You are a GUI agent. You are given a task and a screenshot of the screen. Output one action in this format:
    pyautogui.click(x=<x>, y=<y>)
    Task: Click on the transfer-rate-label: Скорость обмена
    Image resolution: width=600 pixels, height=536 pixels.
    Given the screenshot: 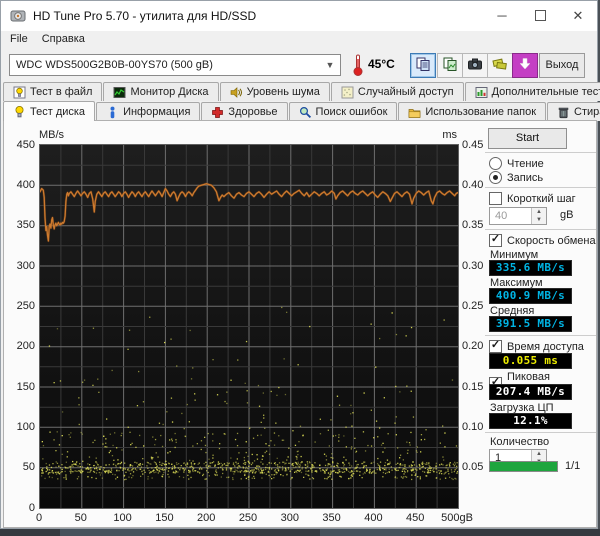 What is the action you would take?
    pyautogui.click(x=551, y=240)
    